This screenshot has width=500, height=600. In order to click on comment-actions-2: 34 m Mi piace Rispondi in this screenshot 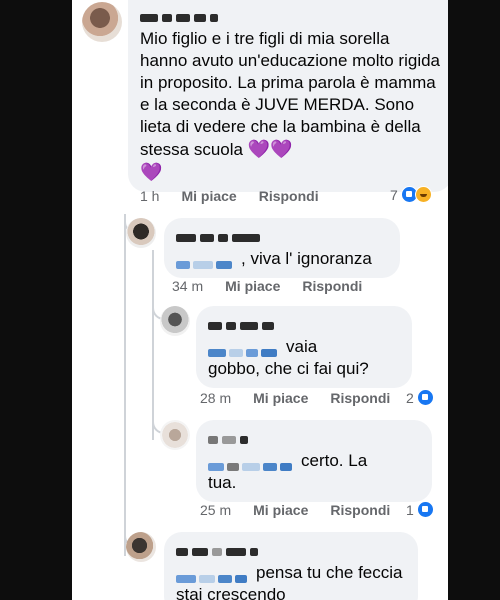, I will do `click(267, 286)`.